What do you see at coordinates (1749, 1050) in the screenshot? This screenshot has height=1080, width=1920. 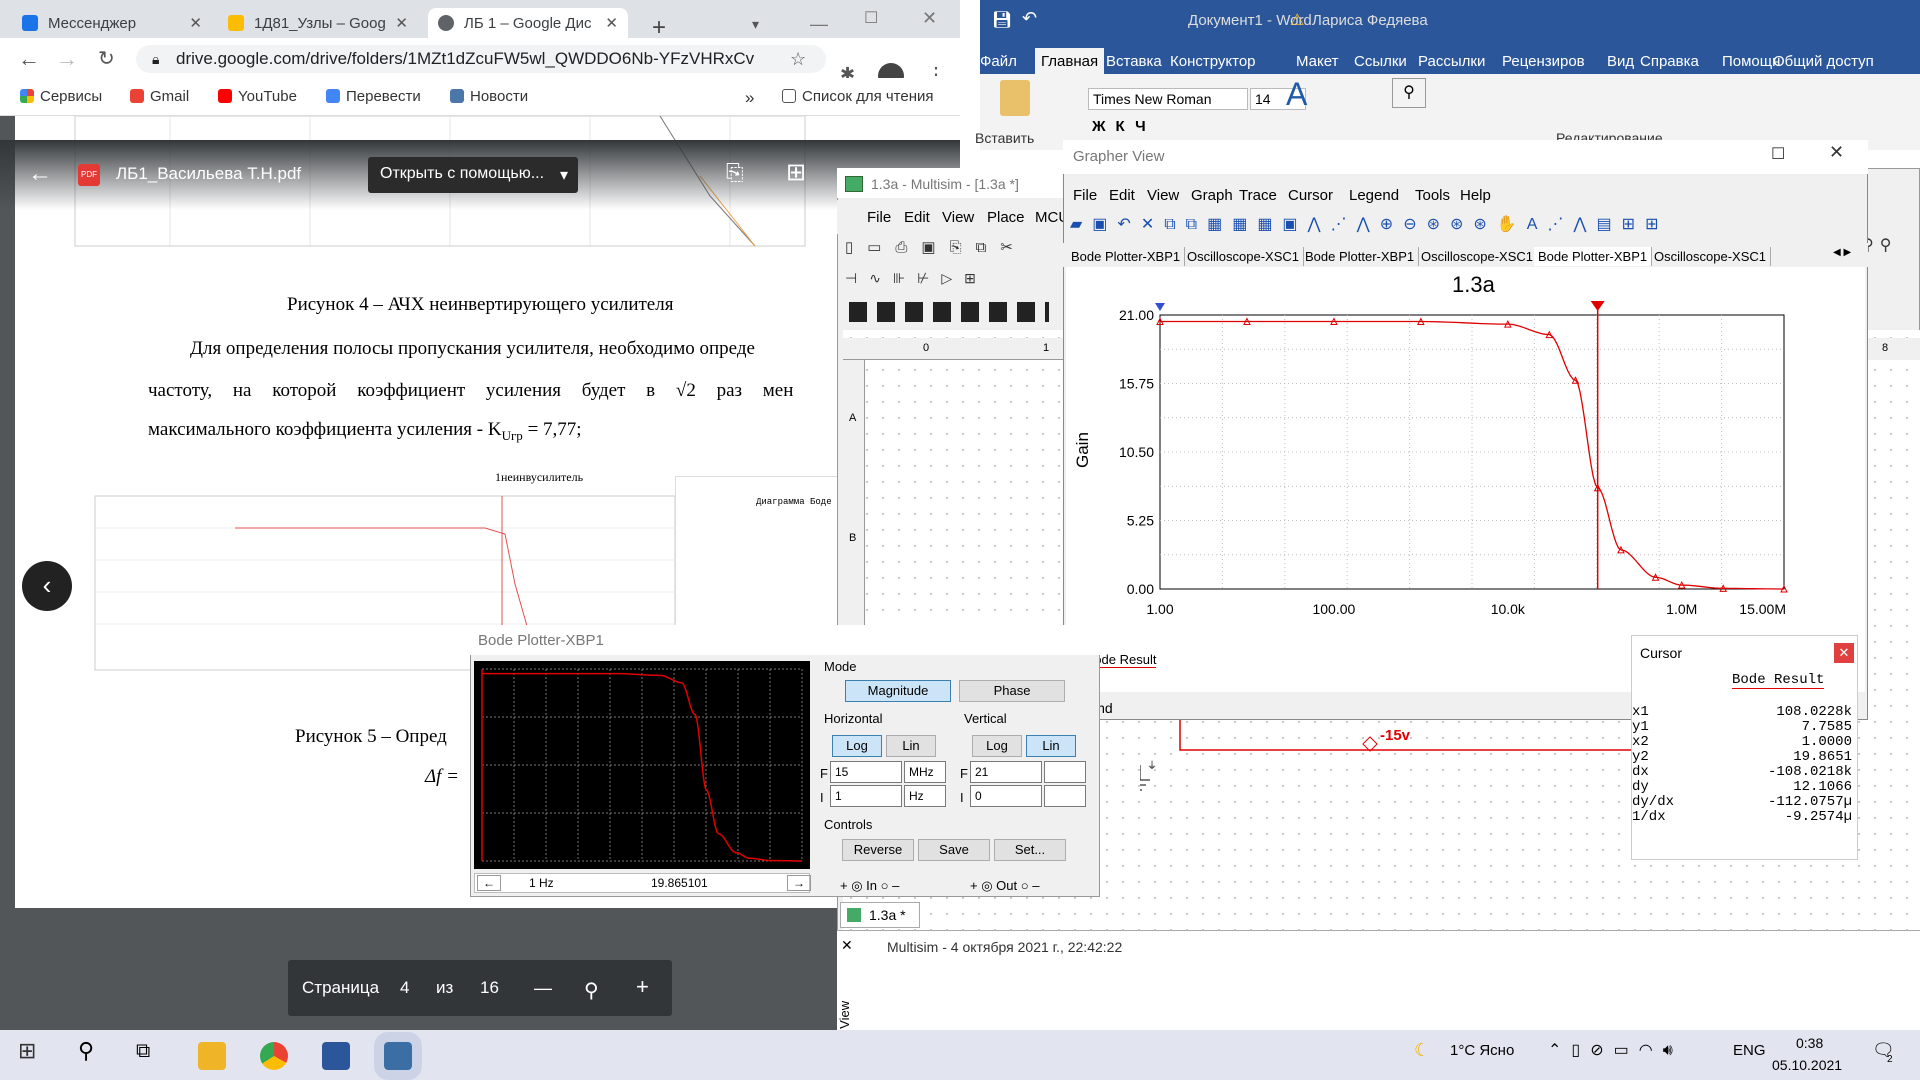 I see `language-indicator: ENG` at bounding box center [1749, 1050].